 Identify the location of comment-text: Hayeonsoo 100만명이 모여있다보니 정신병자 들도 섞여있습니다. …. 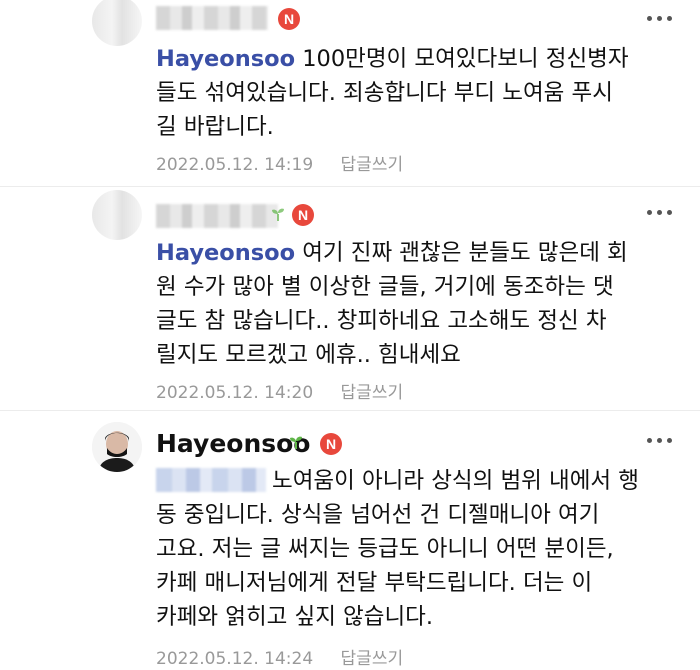
(421, 93).